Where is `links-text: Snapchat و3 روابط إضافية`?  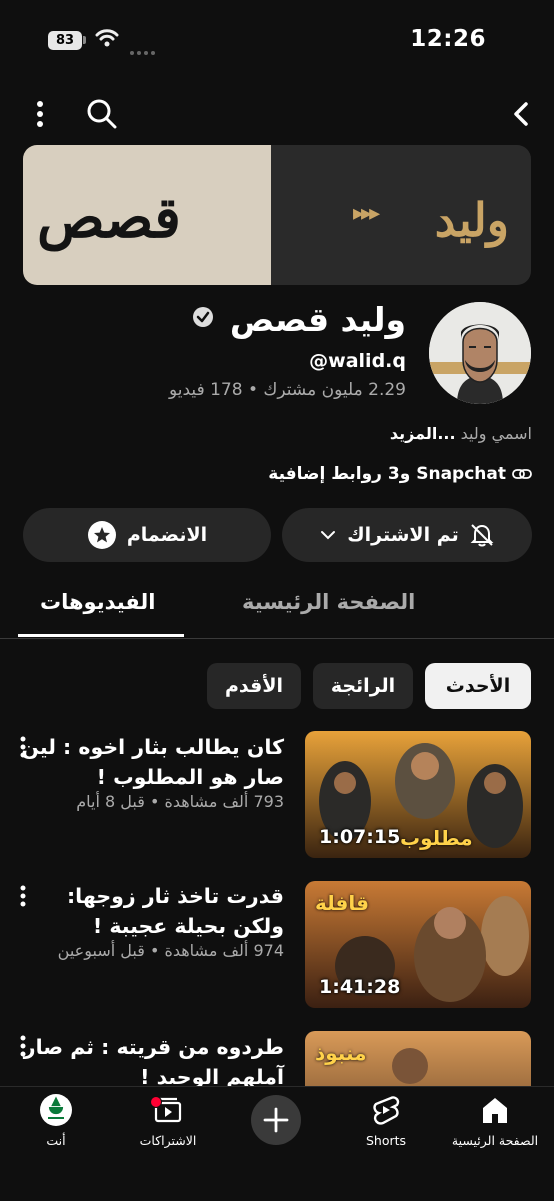
links-text: Snapchat و3 روابط إضافية is located at coordinates (387, 474).